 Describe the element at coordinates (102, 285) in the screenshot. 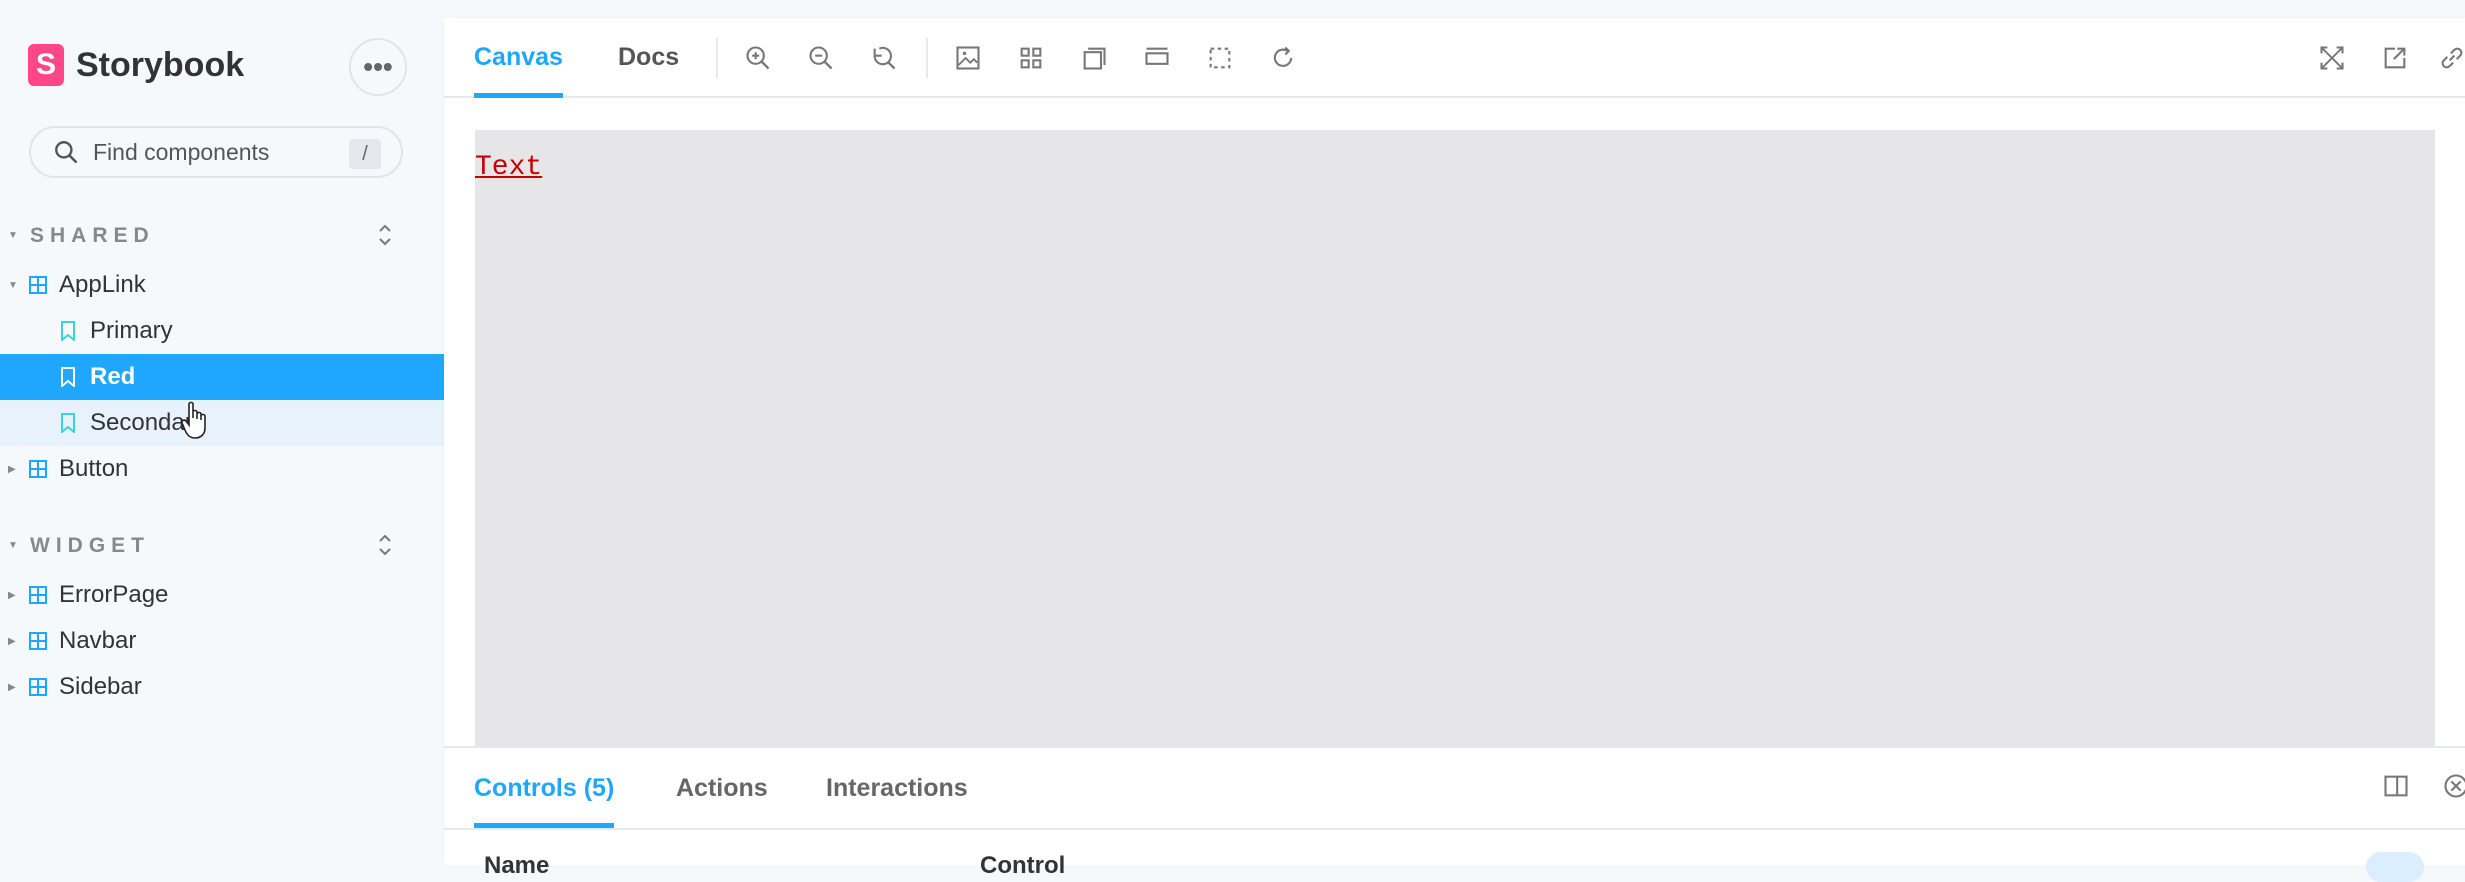

I see `sidebar-item-label: AppLink` at that location.